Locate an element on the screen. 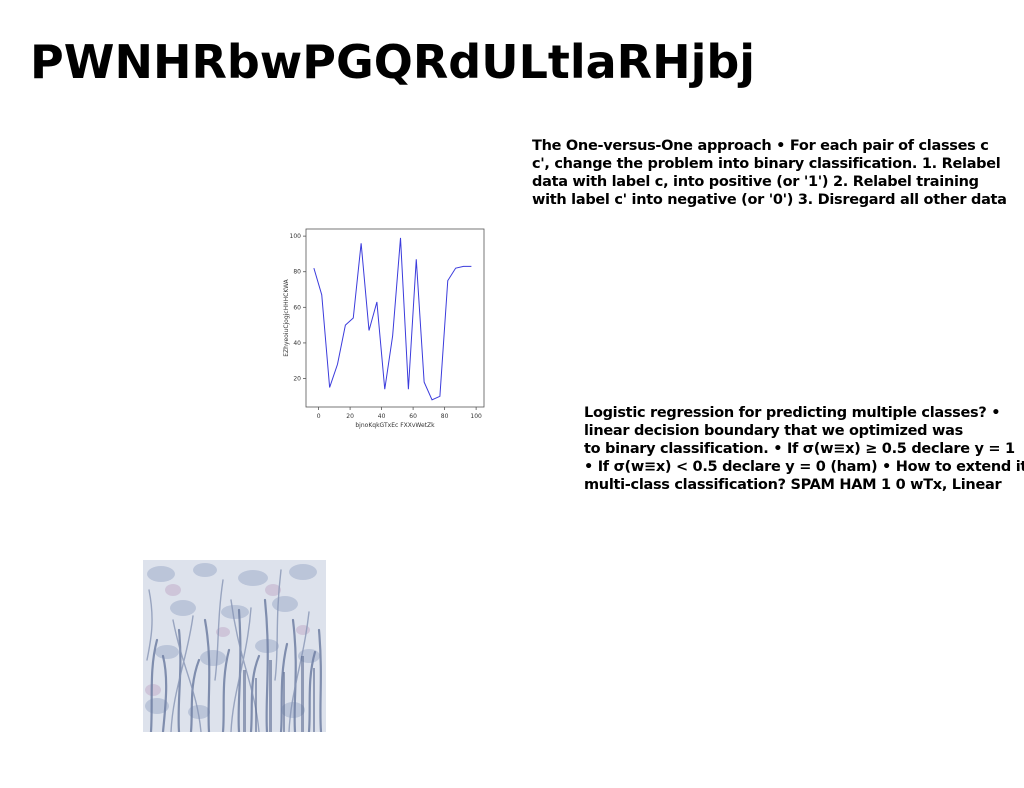  y-tick-label: 100 is located at coordinates (296, 236).